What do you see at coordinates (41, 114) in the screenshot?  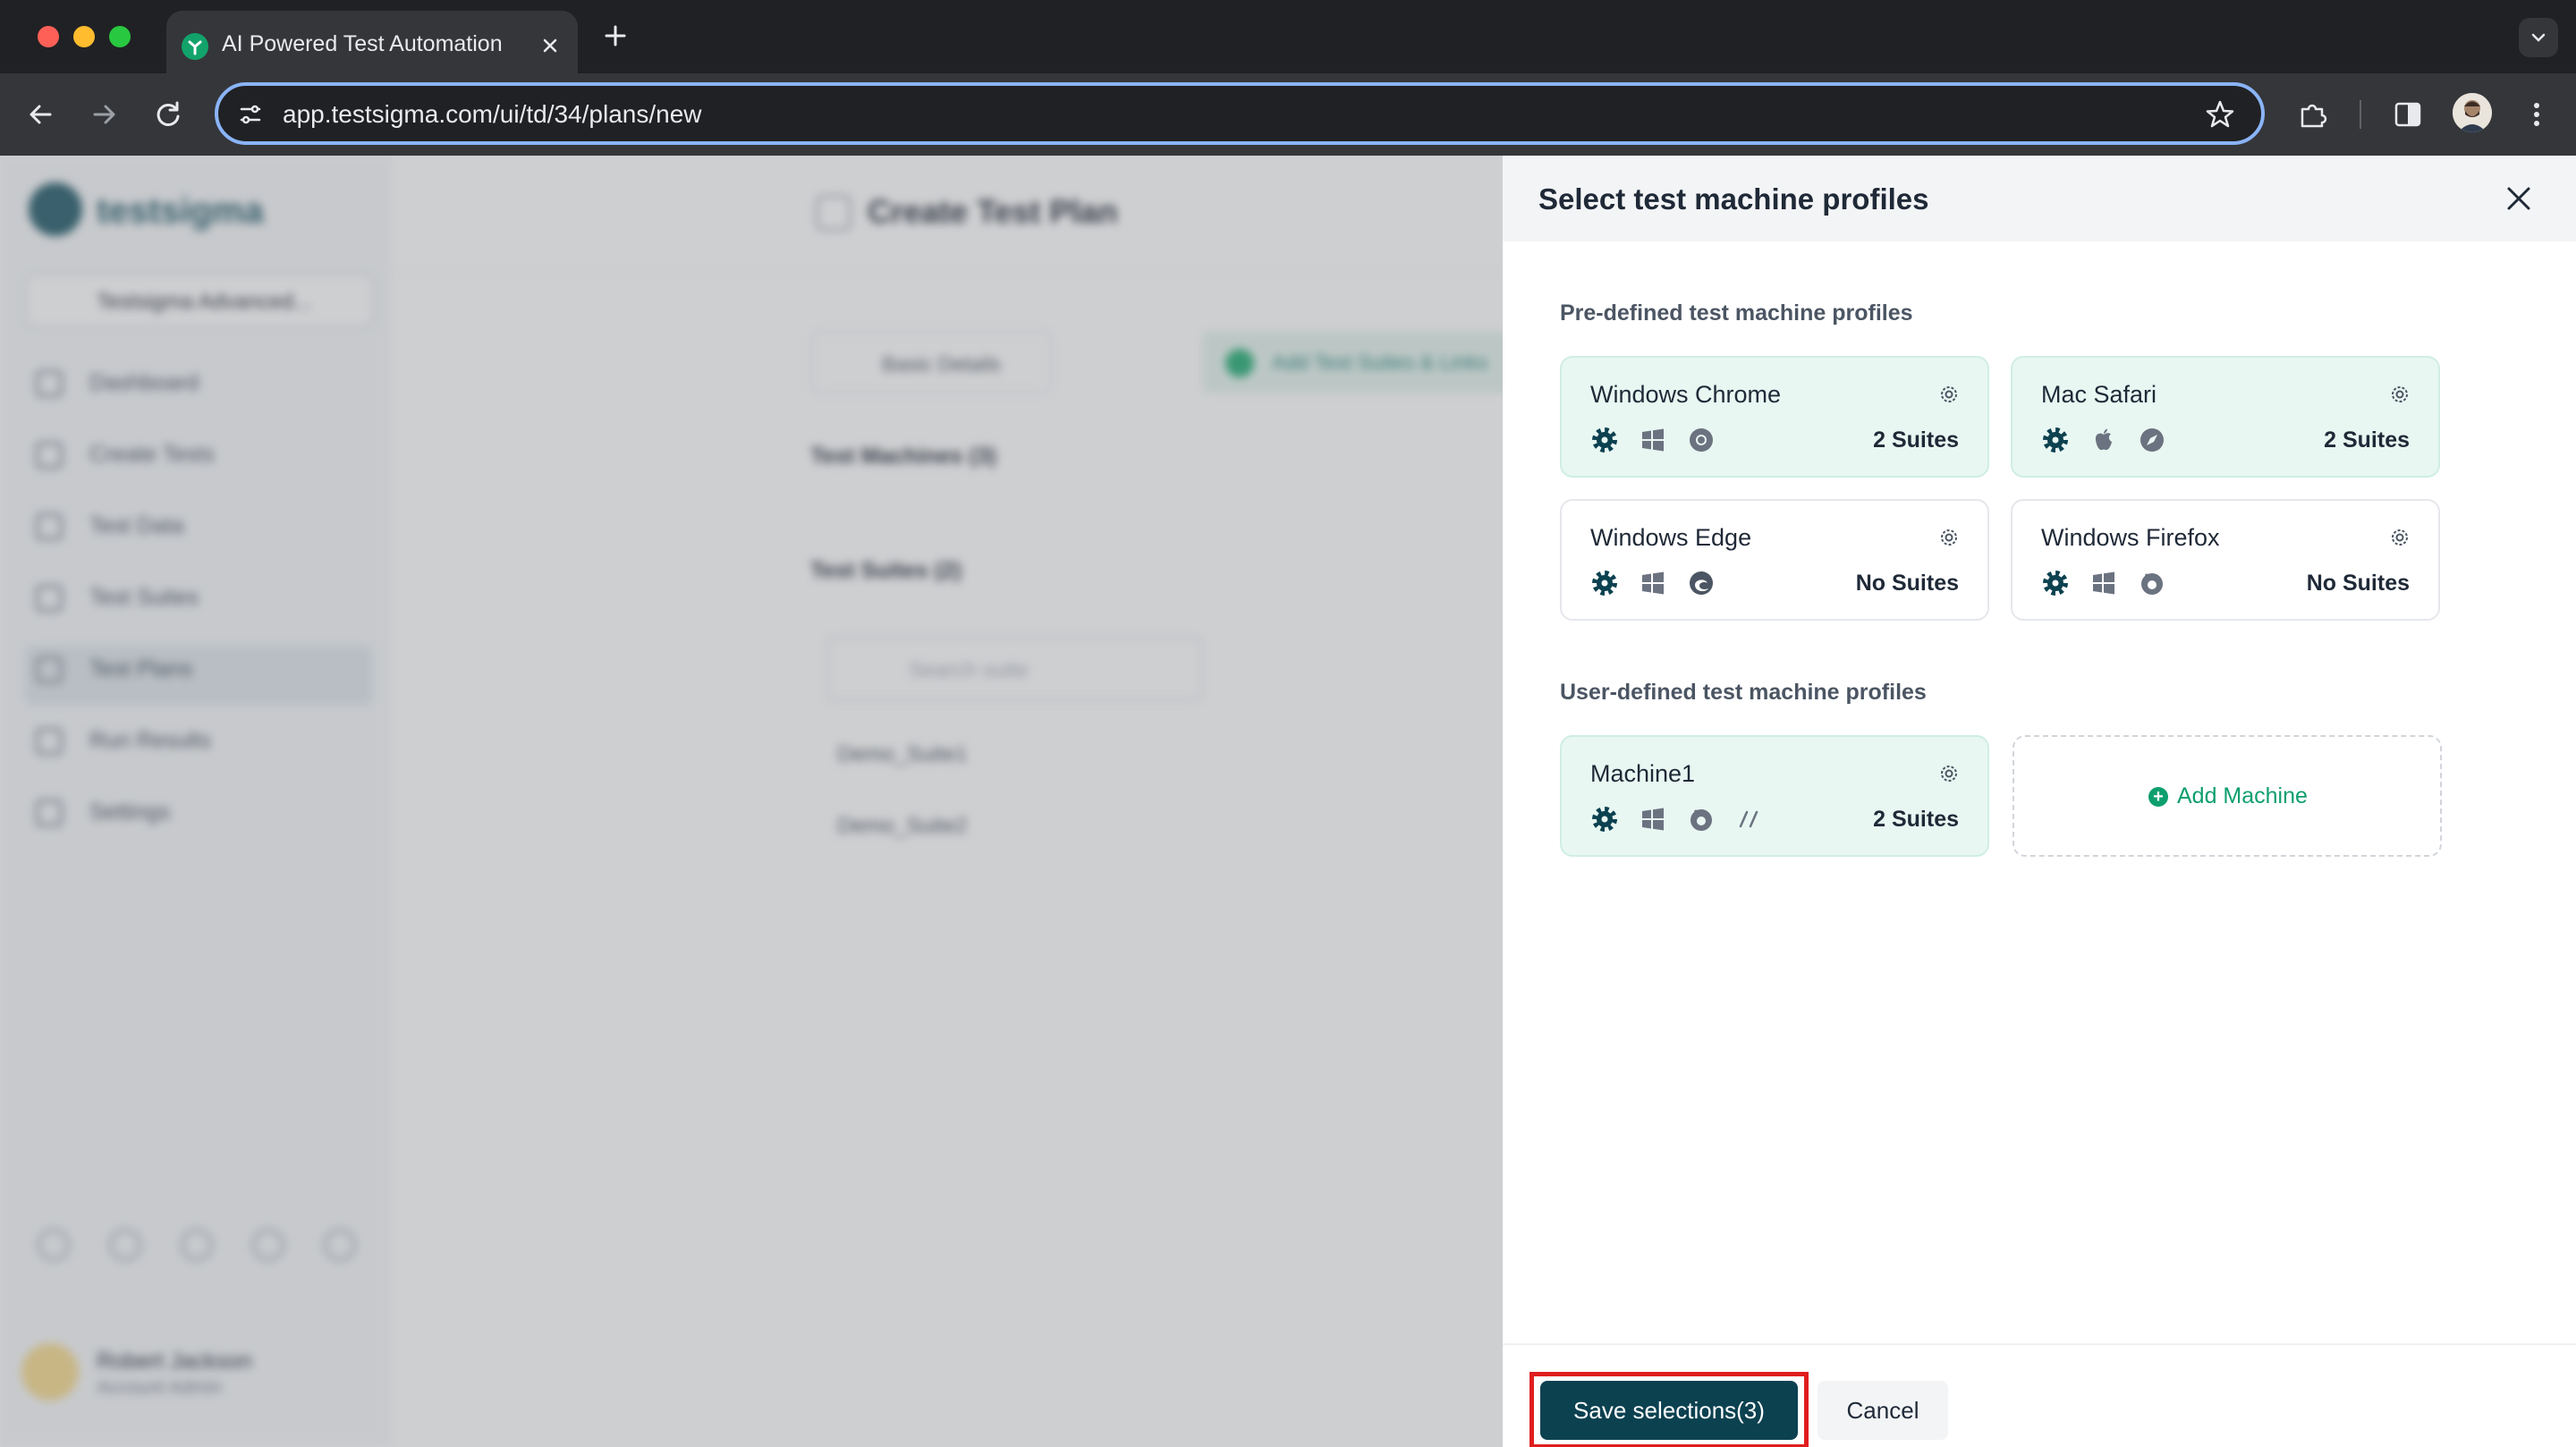 I see `back-arrow-icon` at bounding box center [41, 114].